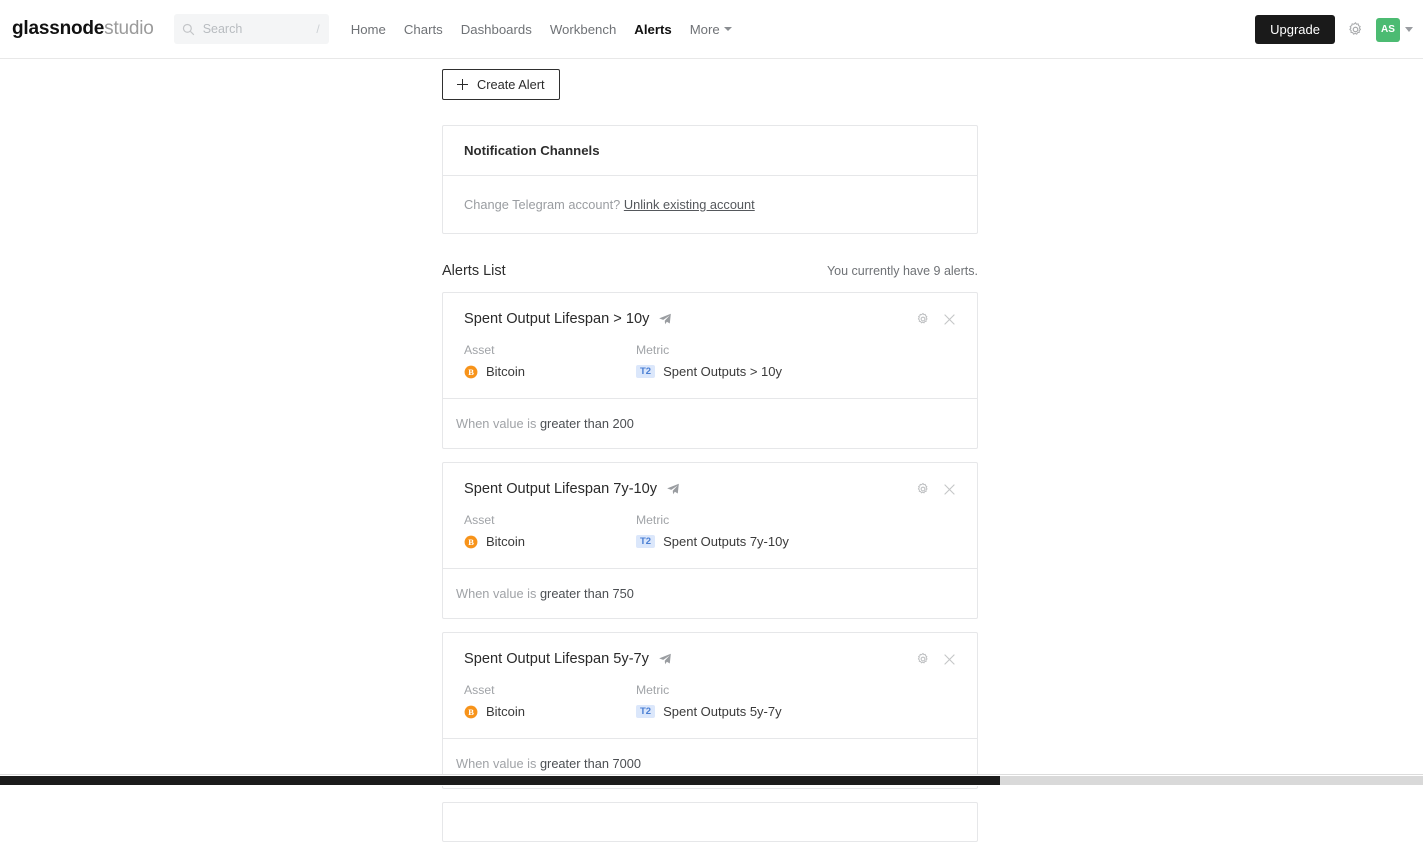 This screenshot has height=842, width=1423. I want to click on alert-card: Spent Output Lifespan > 10y, so click(710, 370).